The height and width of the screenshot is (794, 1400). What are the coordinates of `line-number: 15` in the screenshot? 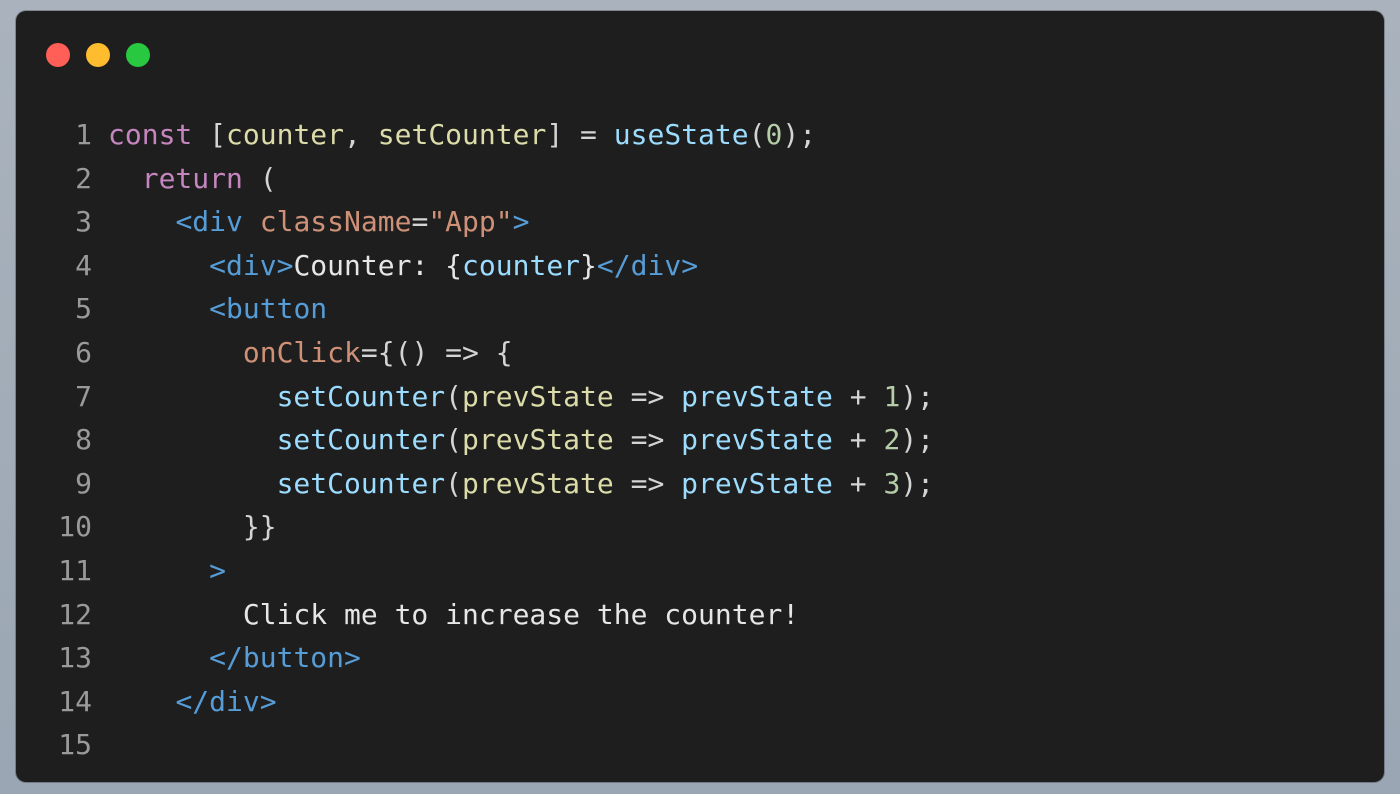 It's located at (75, 745).